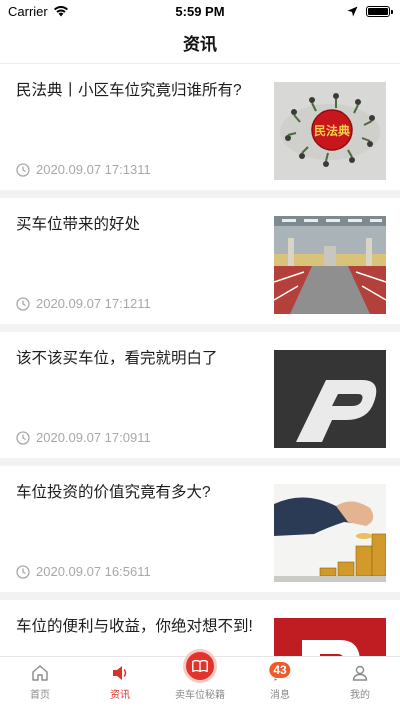 This screenshot has height=710, width=400. I want to click on tab-selling-guide: 卖车位秘籍, so click(200, 679).